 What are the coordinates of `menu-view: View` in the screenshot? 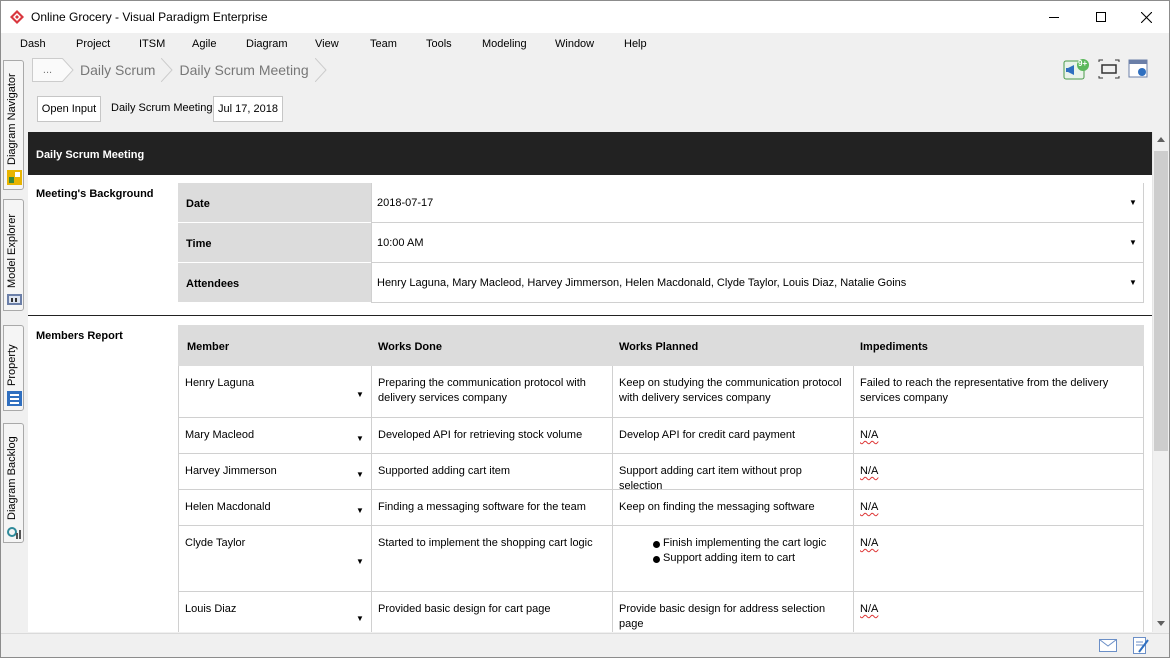 It's located at (327, 44).